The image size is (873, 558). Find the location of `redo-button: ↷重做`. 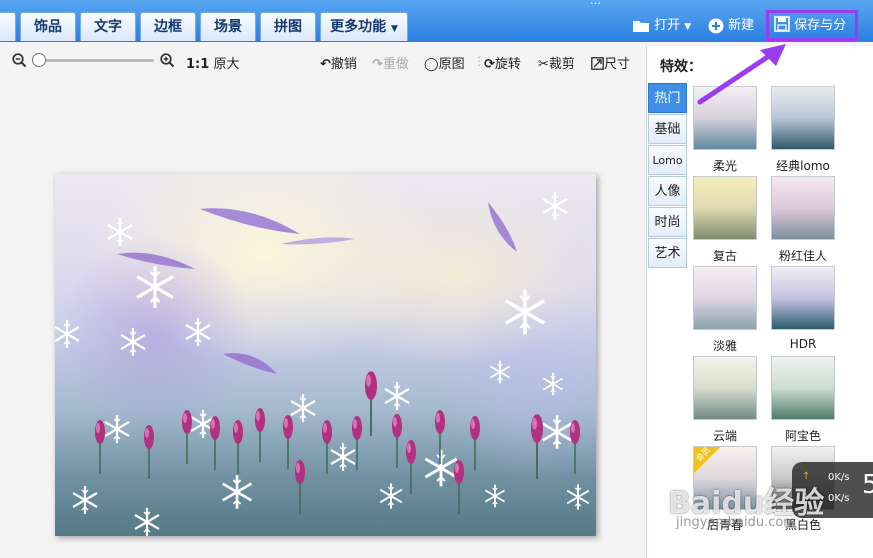

redo-button: ↷重做 is located at coordinates (390, 62).